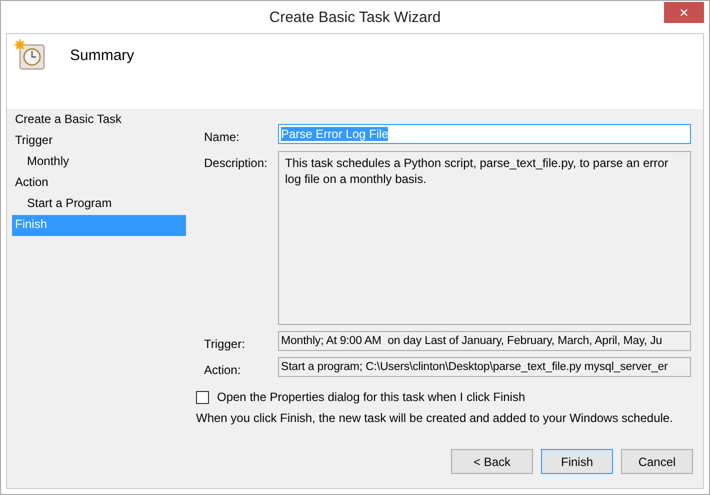 The width and height of the screenshot is (710, 495). Describe the element at coordinates (202, 397) in the screenshot. I see `checkbox` at that location.